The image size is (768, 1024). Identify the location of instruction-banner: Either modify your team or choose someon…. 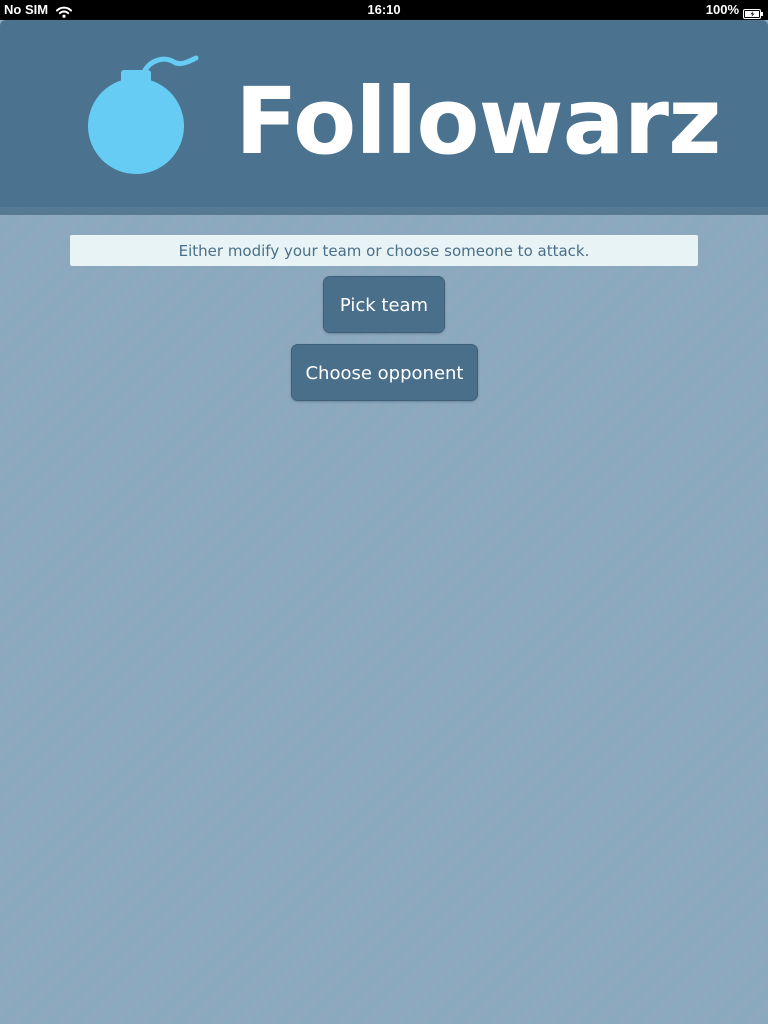
(384, 250).